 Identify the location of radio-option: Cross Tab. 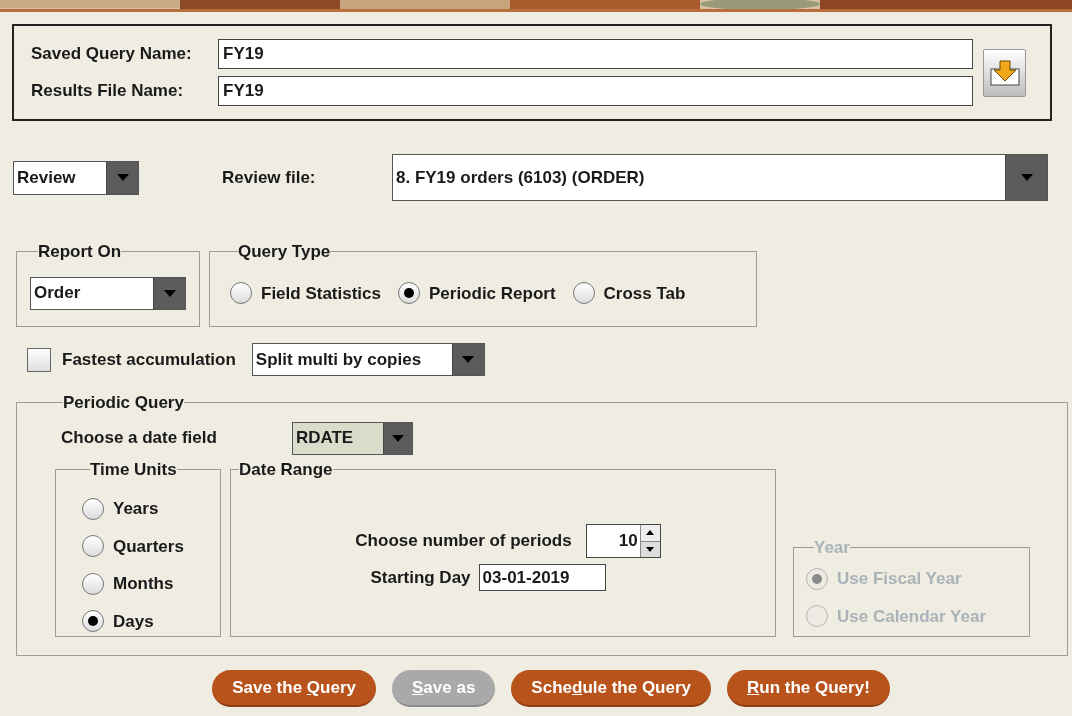
(629, 293).